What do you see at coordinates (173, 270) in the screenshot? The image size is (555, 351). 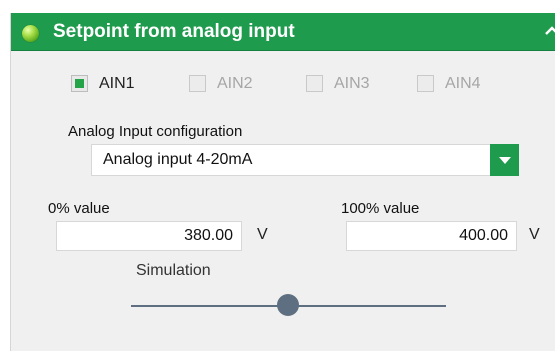 I see `simulation-label: Simulation` at bounding box center [173, 270].